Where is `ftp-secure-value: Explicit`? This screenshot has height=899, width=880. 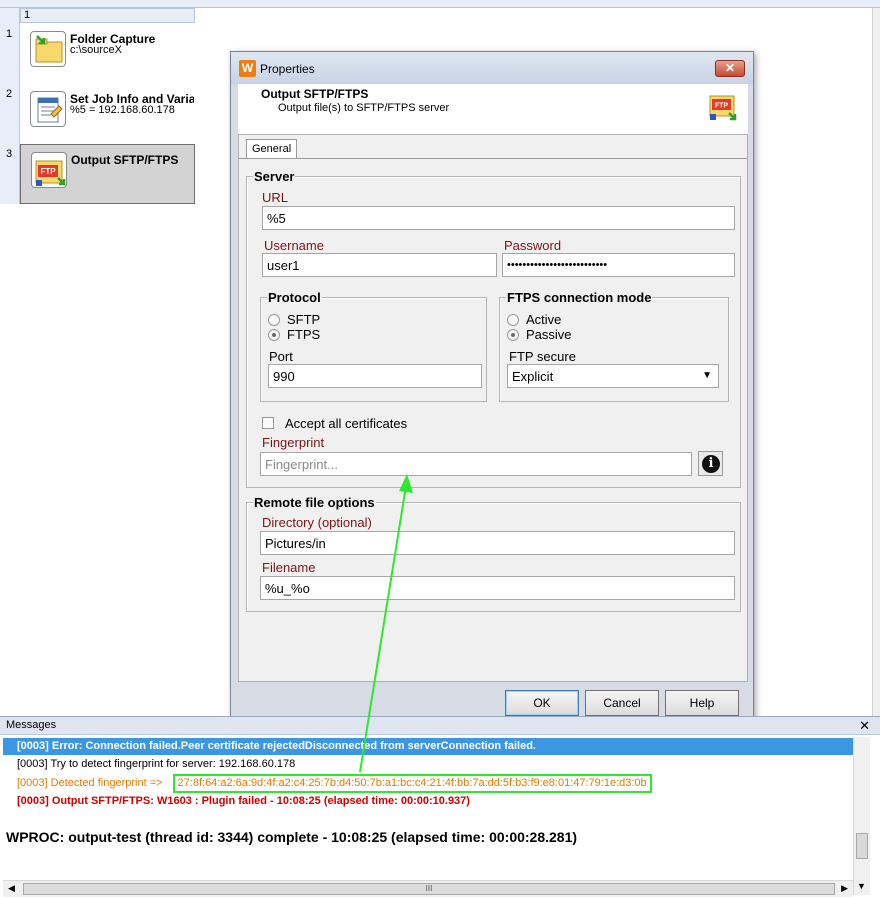
ftp-secure-value: Explicit is located at coordinates (533, 376).